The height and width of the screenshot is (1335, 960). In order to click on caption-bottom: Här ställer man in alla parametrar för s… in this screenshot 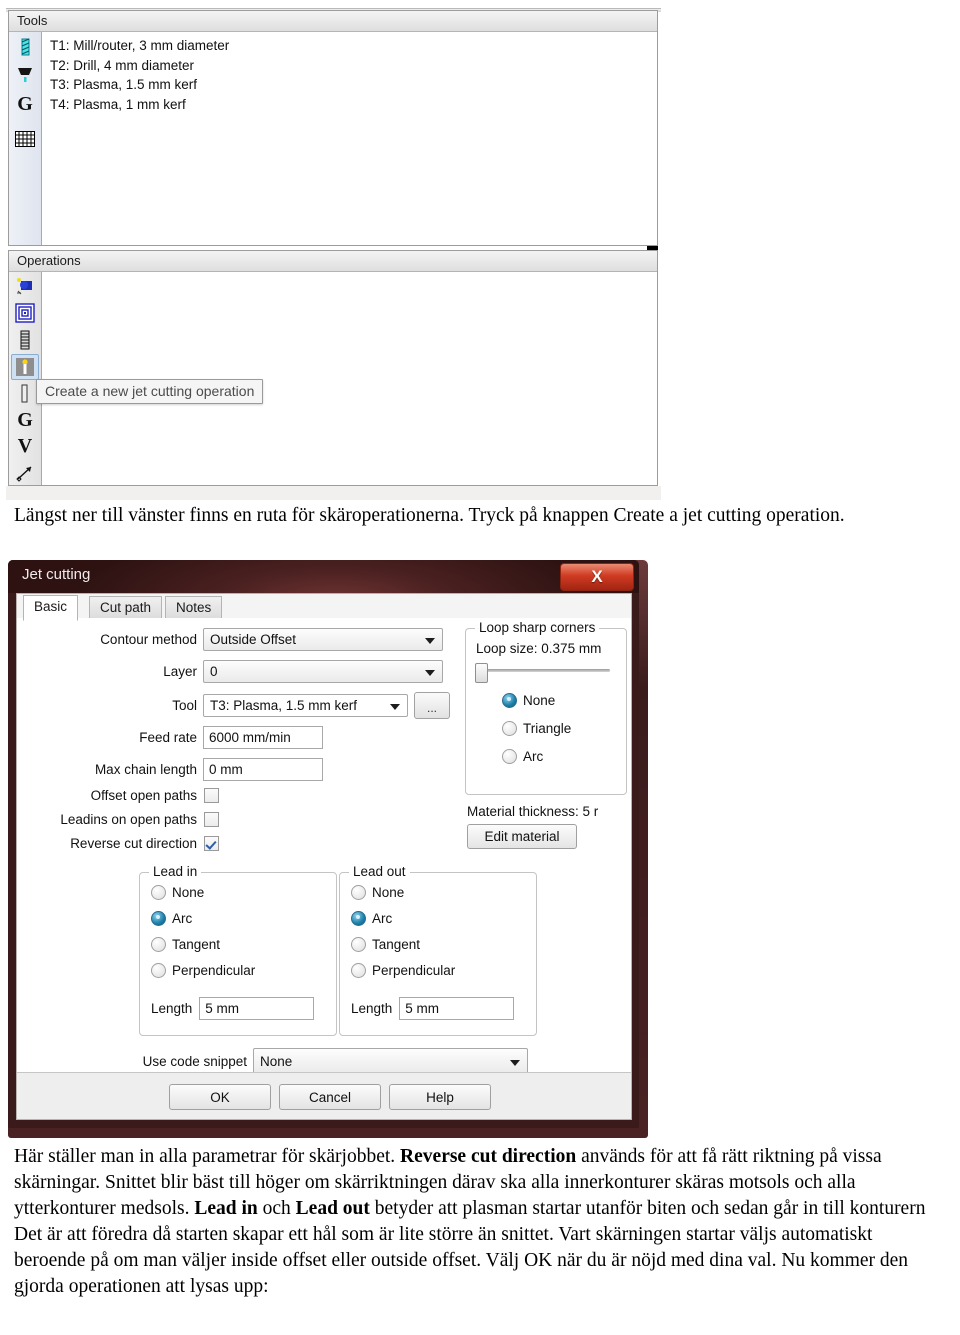, I will do `click(480, 1222)`.